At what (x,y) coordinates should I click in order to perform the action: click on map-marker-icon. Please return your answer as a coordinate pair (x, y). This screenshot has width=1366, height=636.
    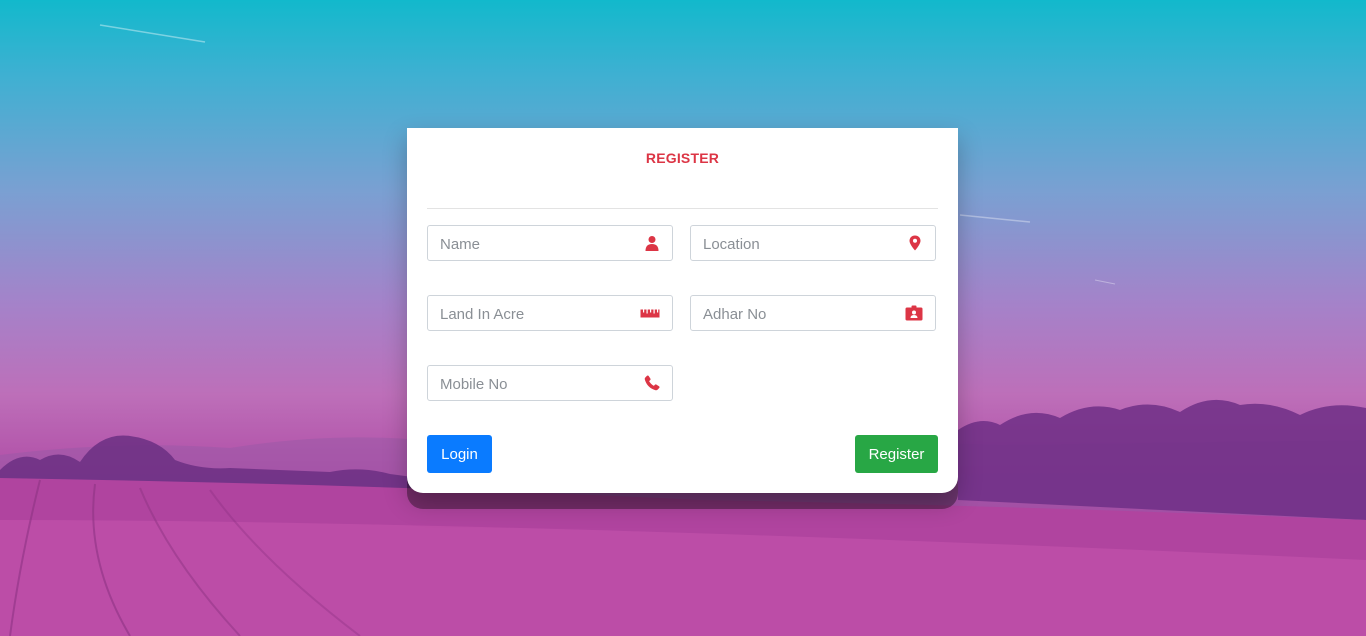
    Looking at the image, I should click on (915, 243).